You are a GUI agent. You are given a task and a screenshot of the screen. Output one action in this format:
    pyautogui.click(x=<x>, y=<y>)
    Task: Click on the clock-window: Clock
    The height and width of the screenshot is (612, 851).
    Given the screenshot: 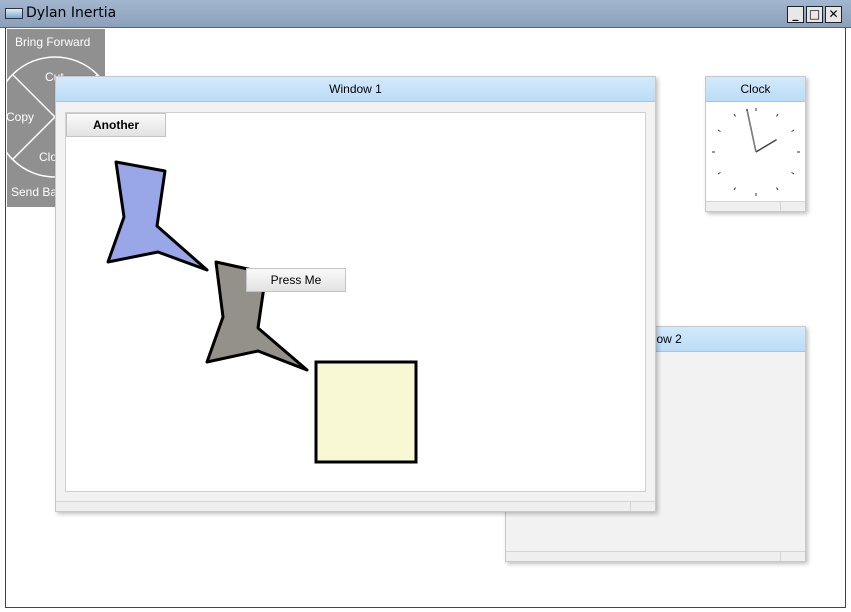 What is the action you would take?
    pyautogui.click(x=755, y=144)
    